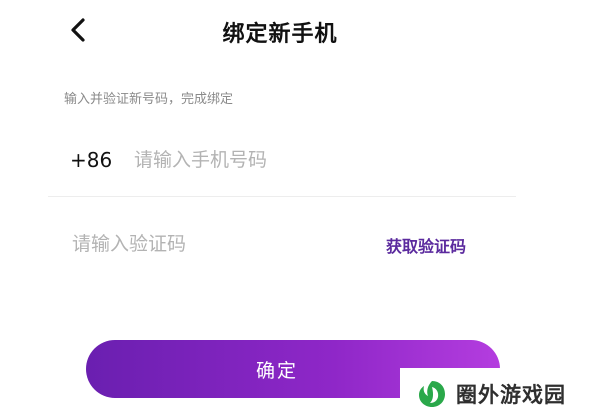 This screenshot has height=419, width=600. I want to click on verification-code-input, so click(207, 244).